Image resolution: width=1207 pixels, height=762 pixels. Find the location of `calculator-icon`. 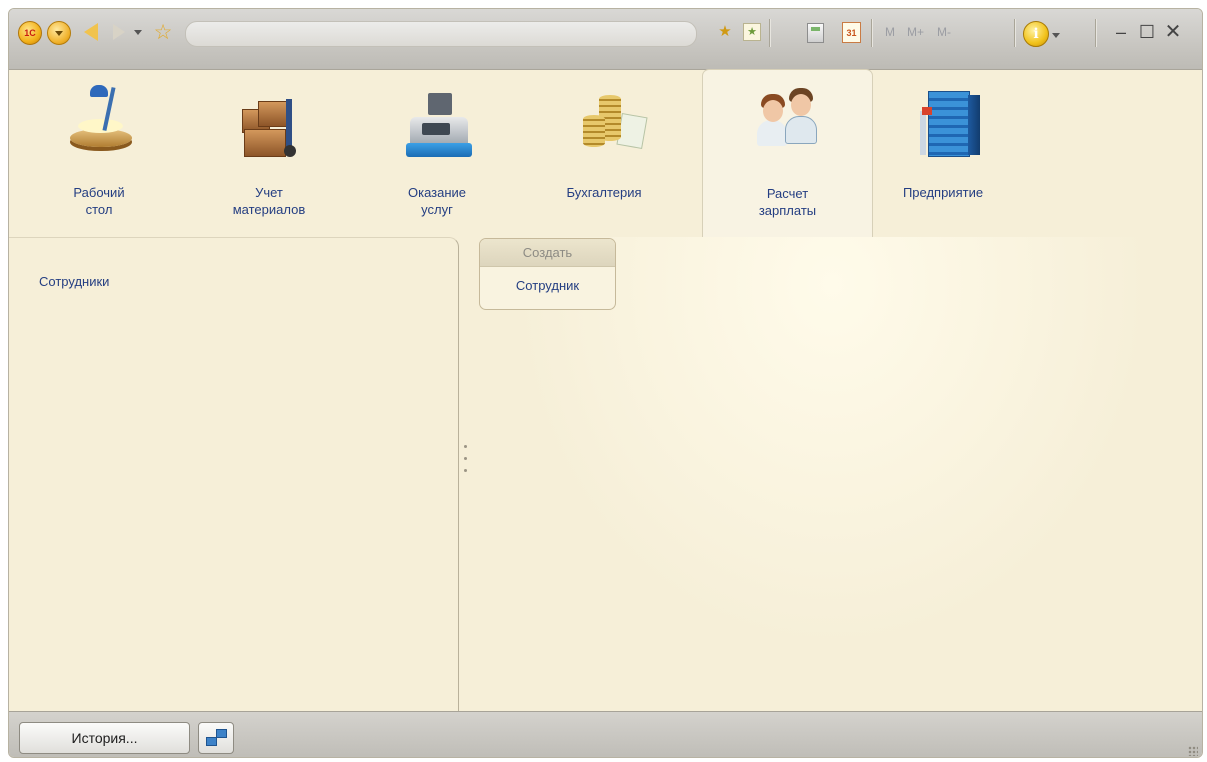

calculator-icon is located at coordinates (815, 33).